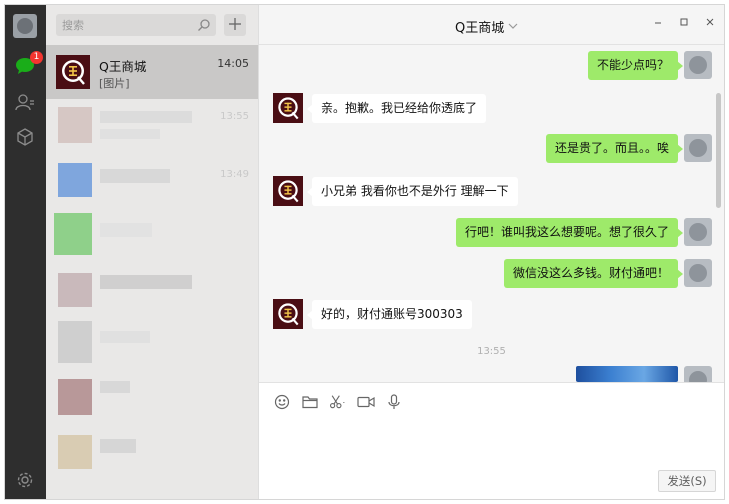  What do you see at coordinates (627, 374) in the screenshot?
I see `image-message` at bounding box center [627, 374].